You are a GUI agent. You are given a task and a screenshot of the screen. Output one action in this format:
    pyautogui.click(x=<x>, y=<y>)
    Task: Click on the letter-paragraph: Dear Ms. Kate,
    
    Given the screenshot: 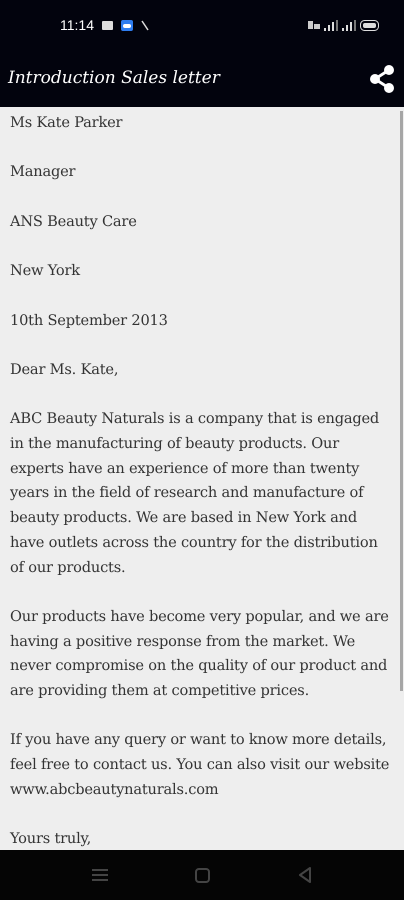 What is the action you would take?
    pyautogui.click(x=65, y=370)
    